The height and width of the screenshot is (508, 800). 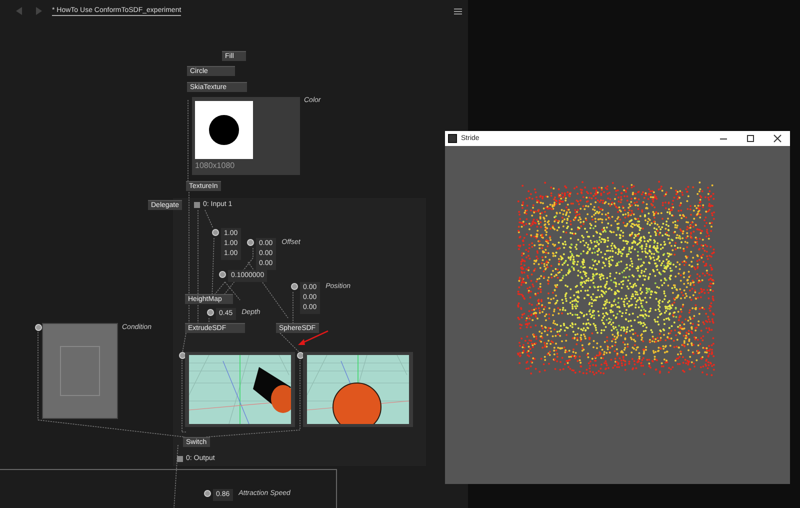 What do you see at coordinates (458, 11) in the screenshot?
I see `menu-icon` at bounding box center [458, 11].